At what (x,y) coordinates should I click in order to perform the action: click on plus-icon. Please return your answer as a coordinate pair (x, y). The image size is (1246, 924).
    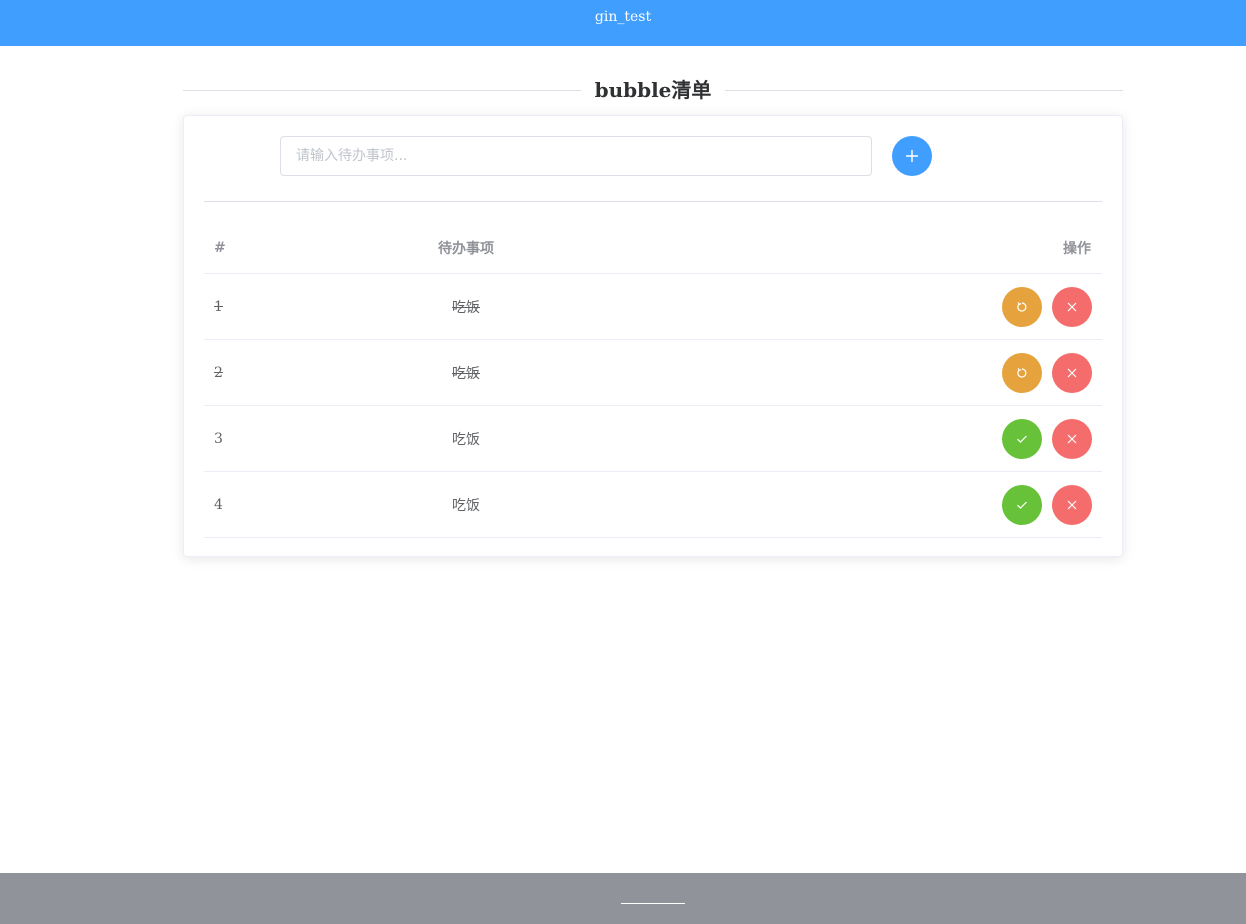
    Looking at the image, I should click on (912, 156).